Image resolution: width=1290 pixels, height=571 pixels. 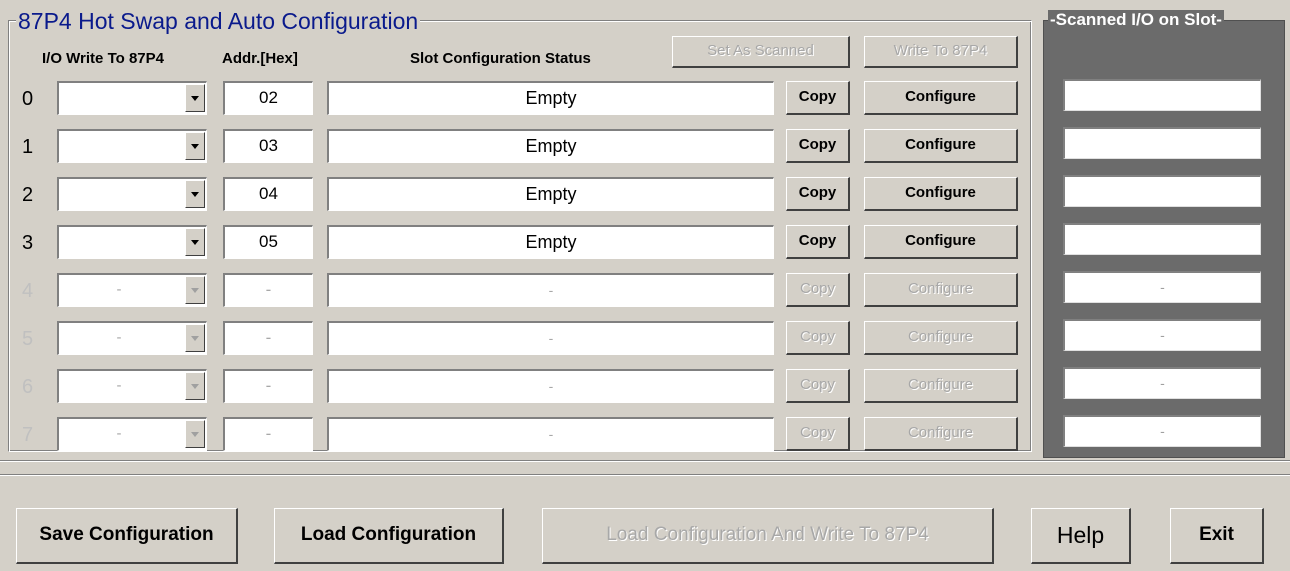 What do you see at coordinates (761, 52) in the screenshot?
I see `set-as-scanned-button: Set As Scanned` at bounding box center [761, 52].